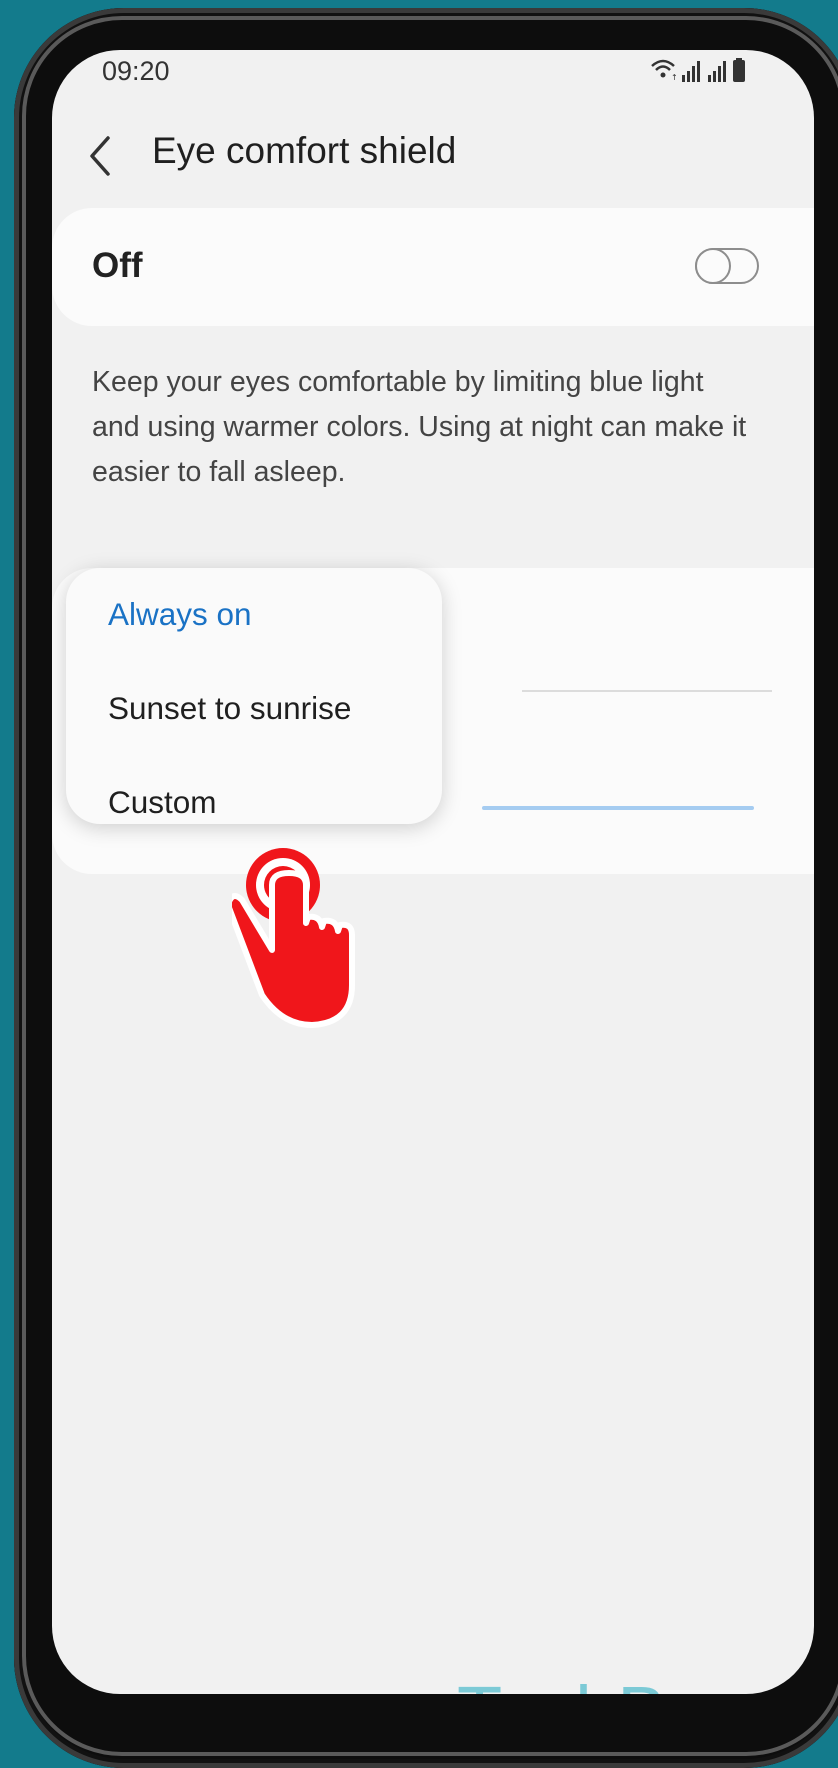 The image size is (838, 1768). Describe the element at coordinates (712, 265) in the screenshot. I see `switch-knob` at that location.